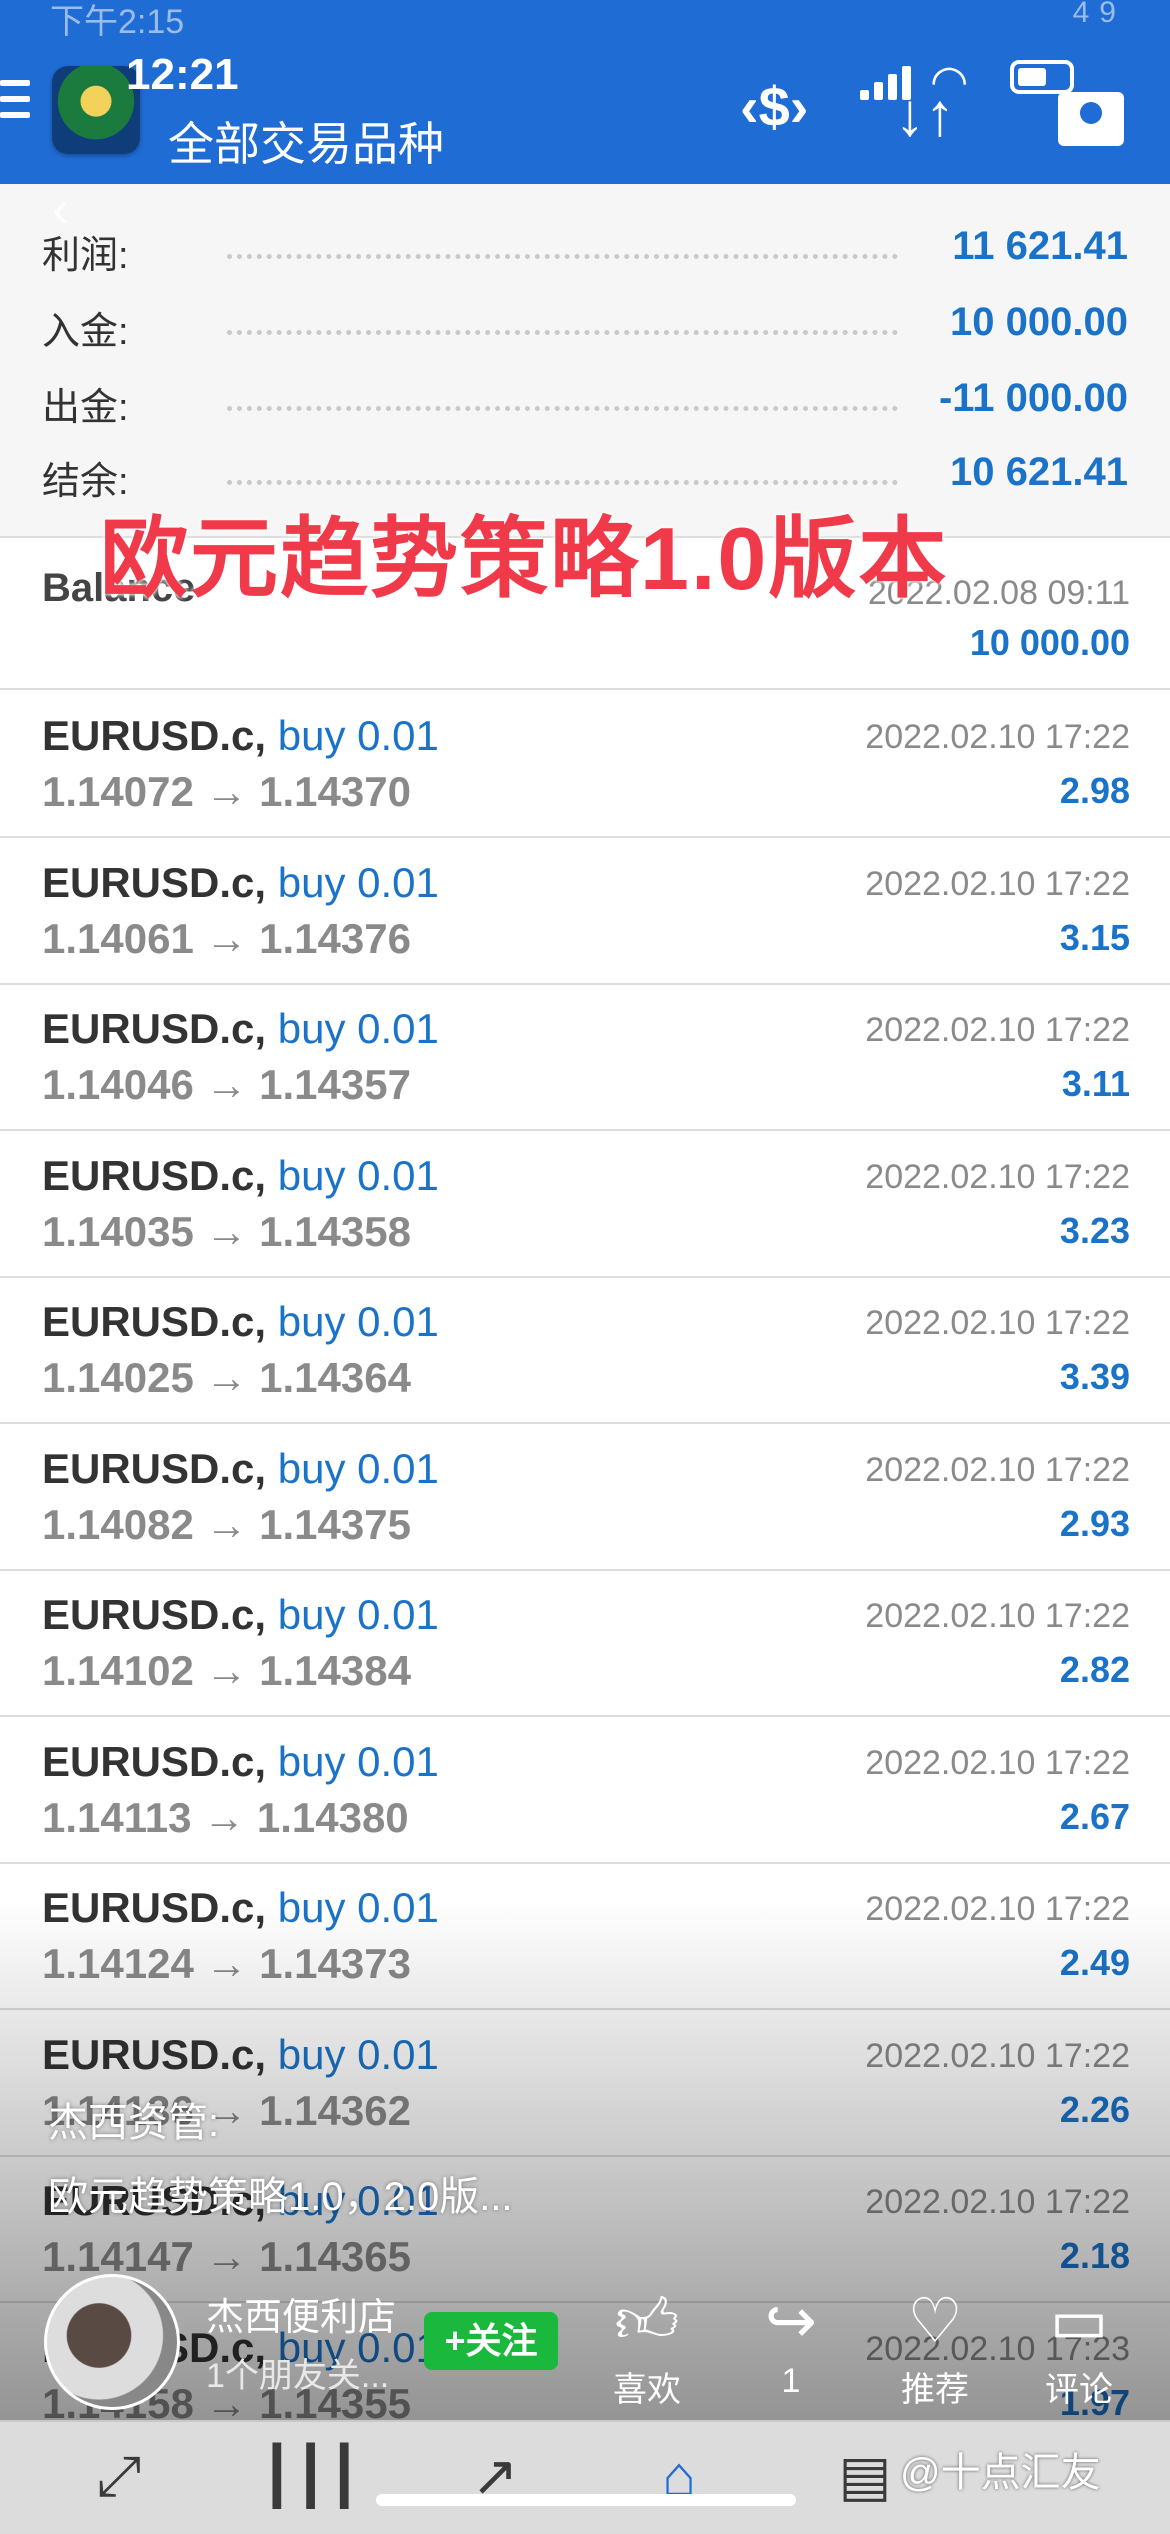 This screenshot has height=2534, width=1170. Describe the element at coordinates (1094, 1669) in the screenshot. I see `trade-profit: 2.82` at that location.